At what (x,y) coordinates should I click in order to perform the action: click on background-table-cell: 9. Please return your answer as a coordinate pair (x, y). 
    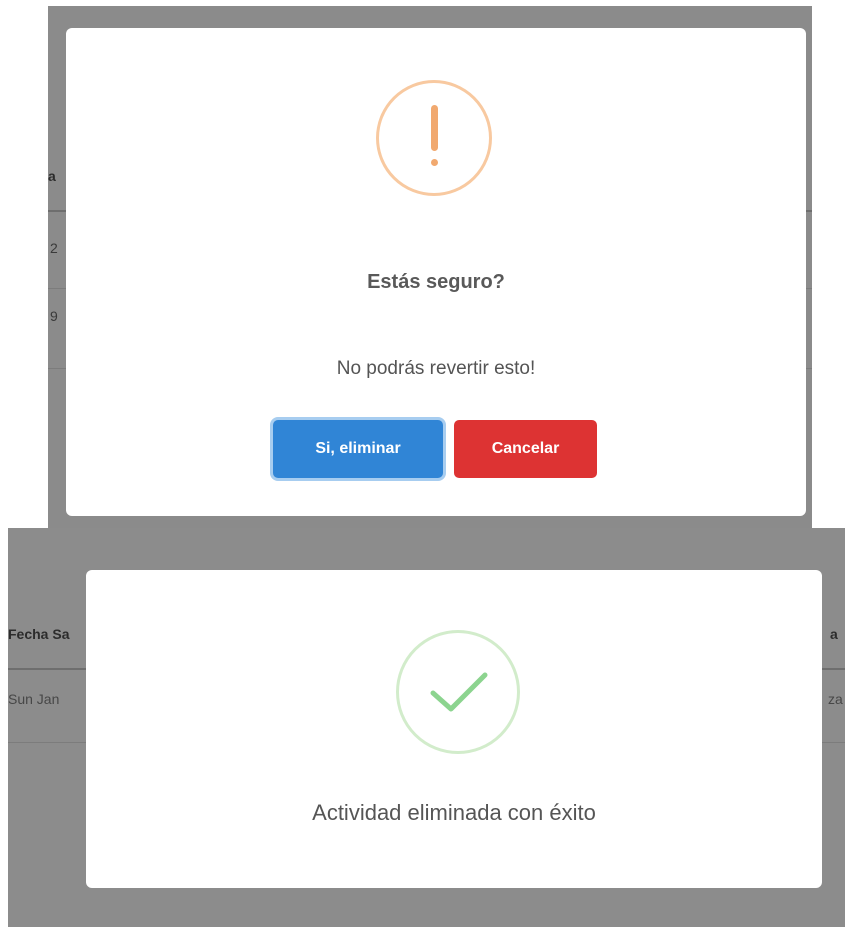
    Looking at the image, I should click on (54, 316).